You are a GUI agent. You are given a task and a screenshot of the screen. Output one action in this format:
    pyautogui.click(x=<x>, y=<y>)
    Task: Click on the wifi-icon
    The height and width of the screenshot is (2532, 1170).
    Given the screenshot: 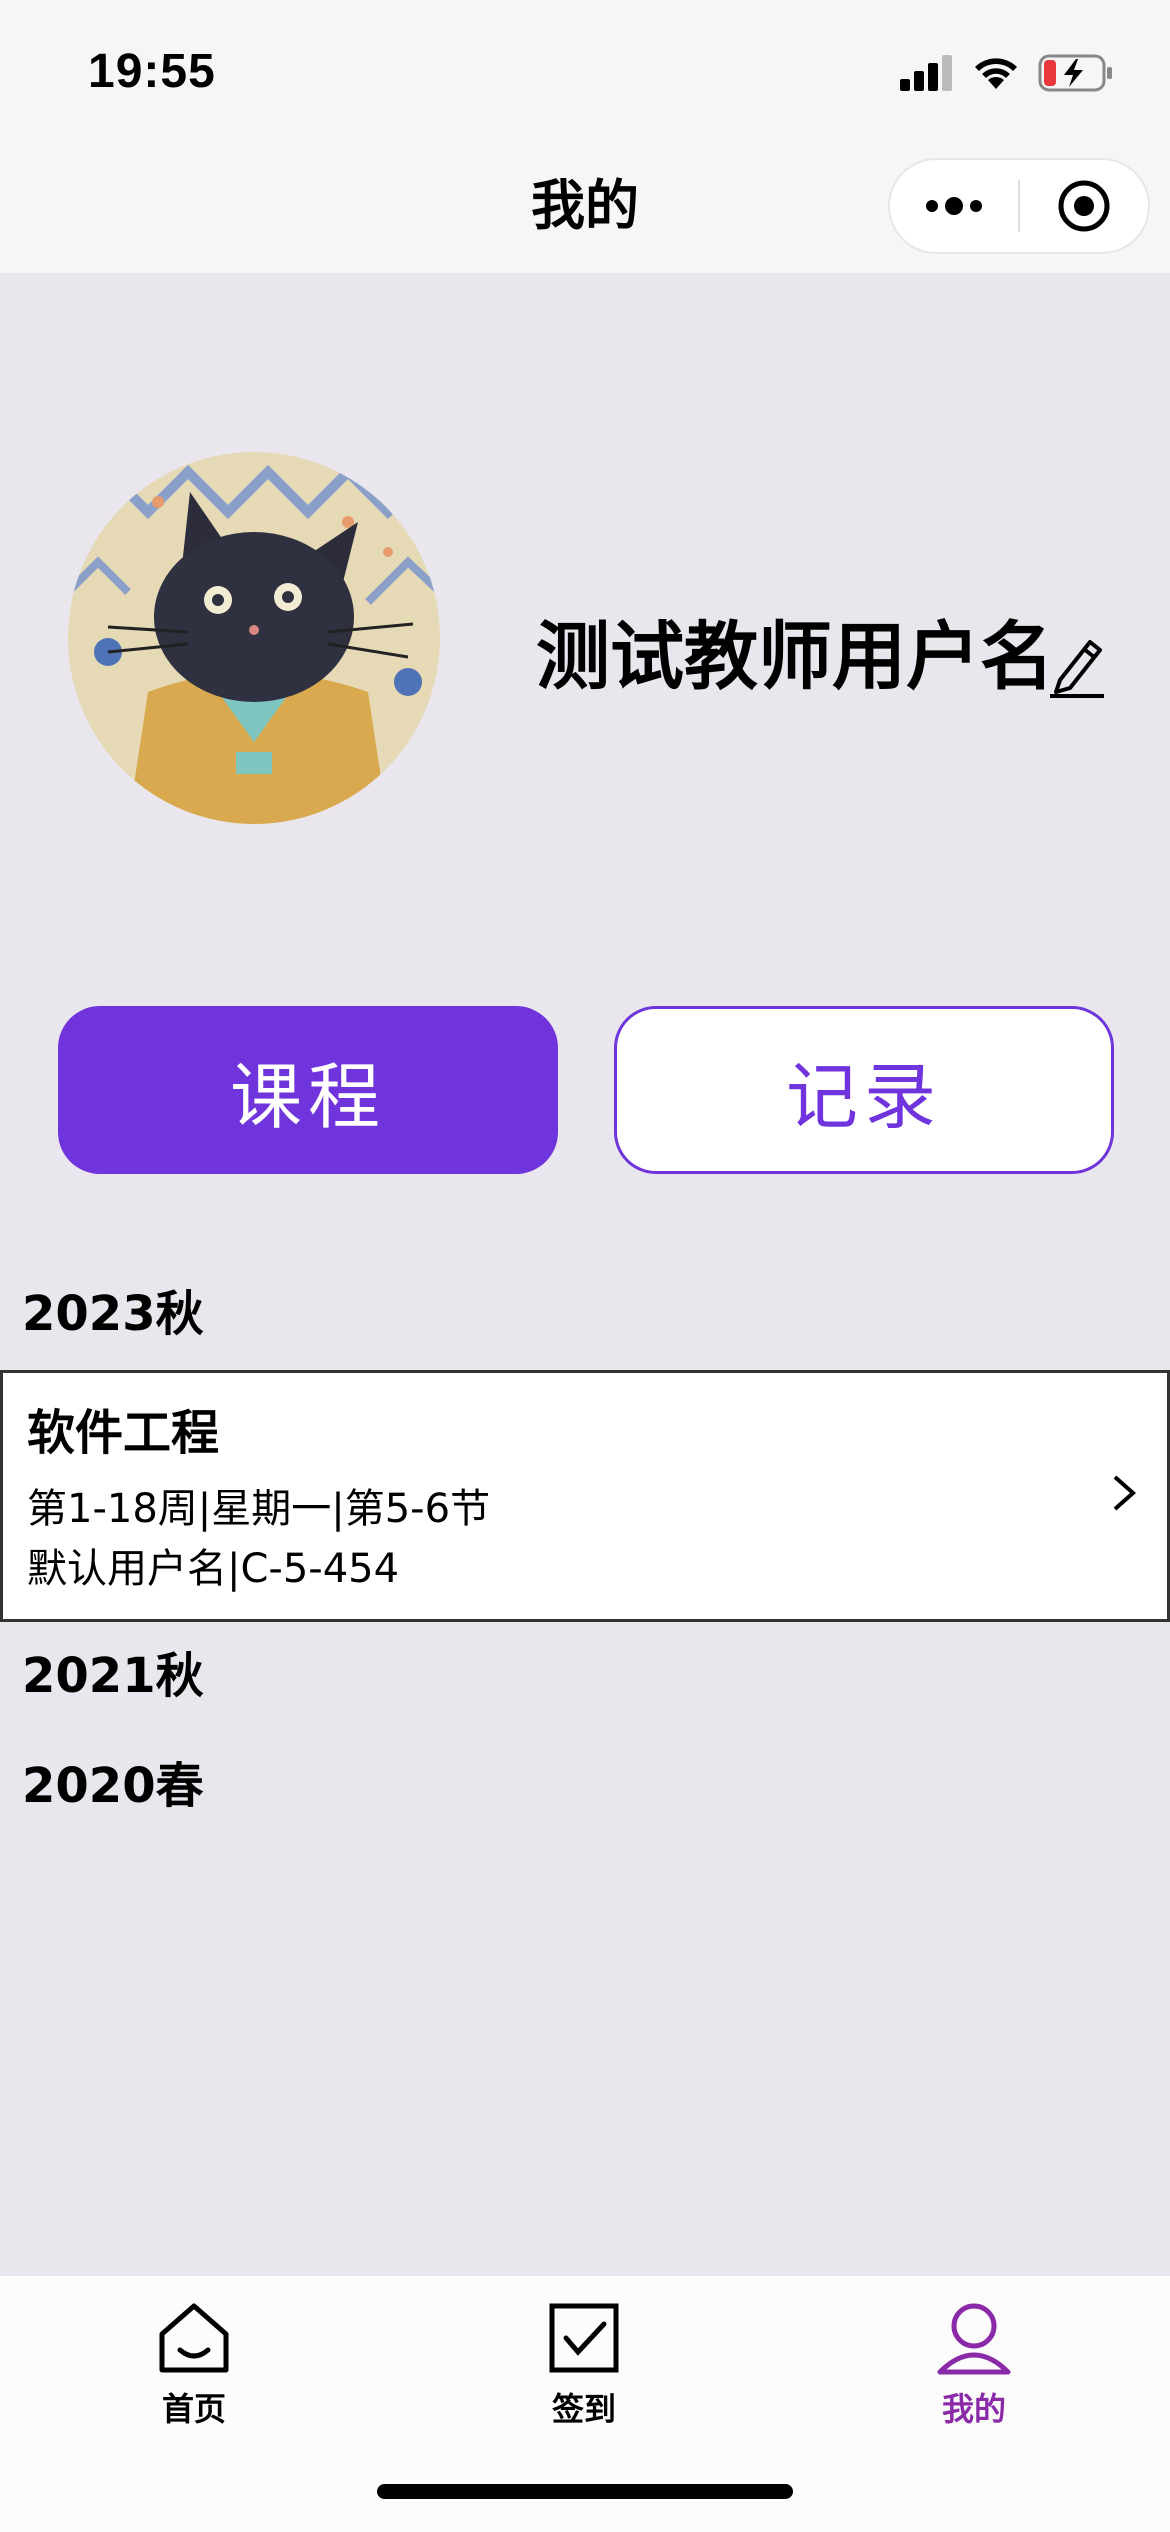 What is the action you would take?
    pyautogui.click(x=996, y=73)
    